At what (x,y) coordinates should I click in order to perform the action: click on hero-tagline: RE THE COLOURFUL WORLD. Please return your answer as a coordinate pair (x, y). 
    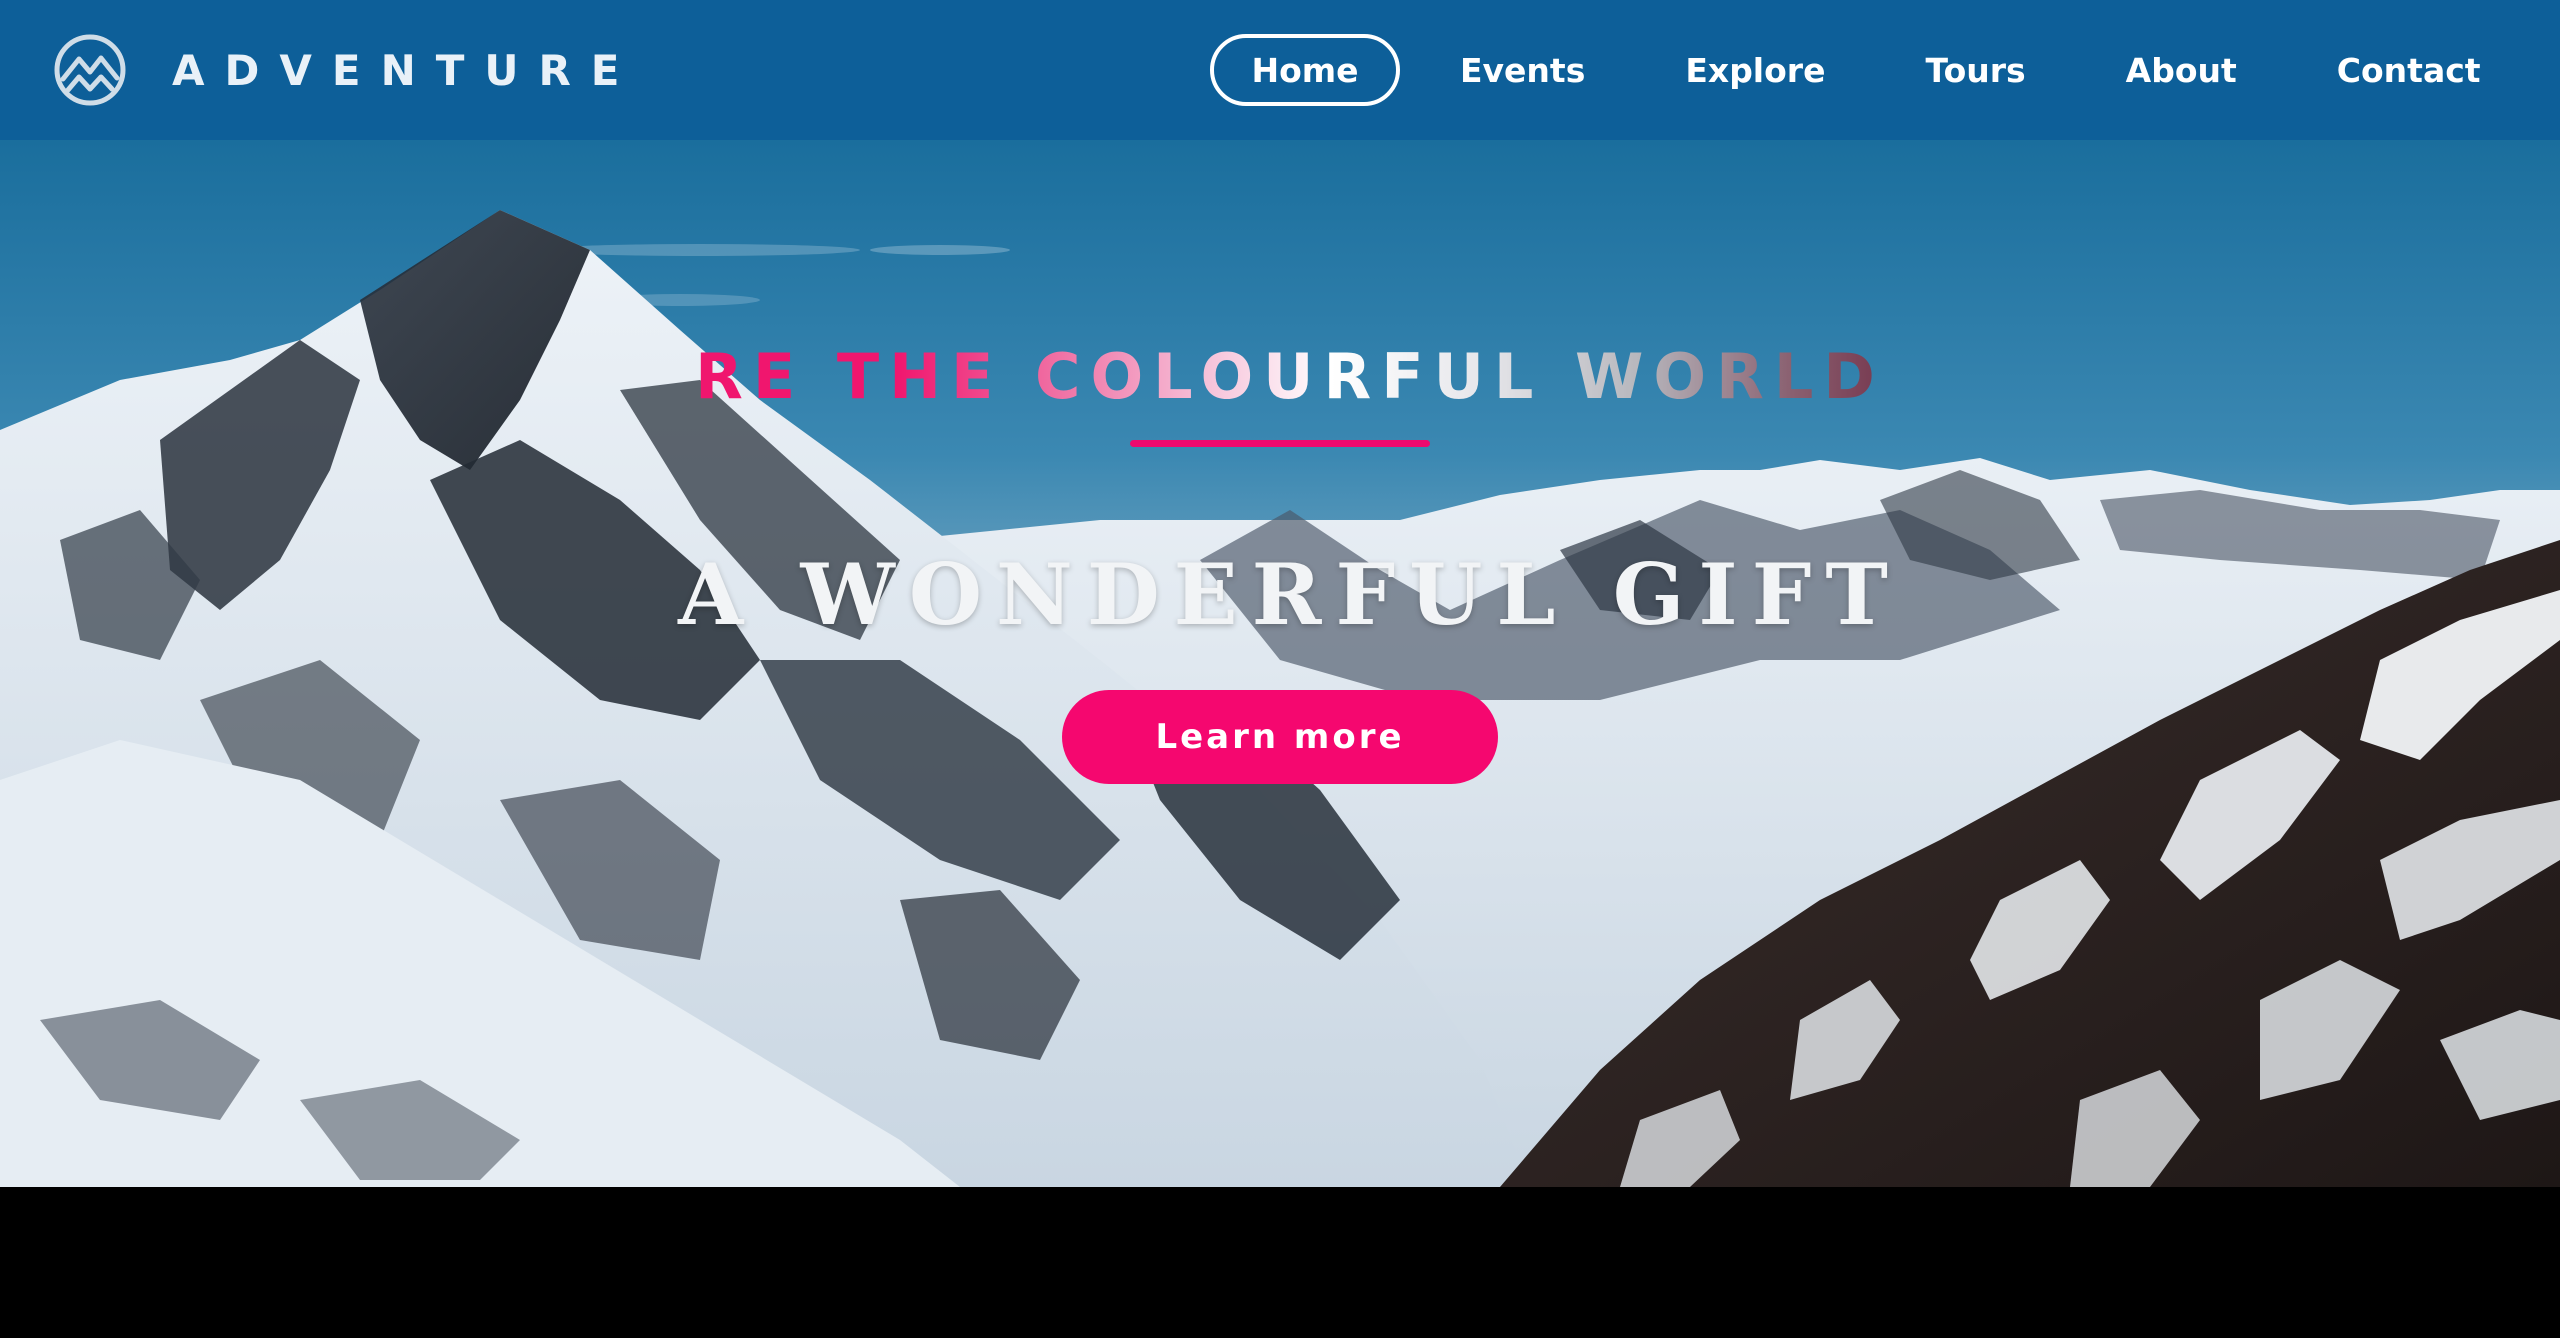
    Looking at the image, I should click on (1280, 376).